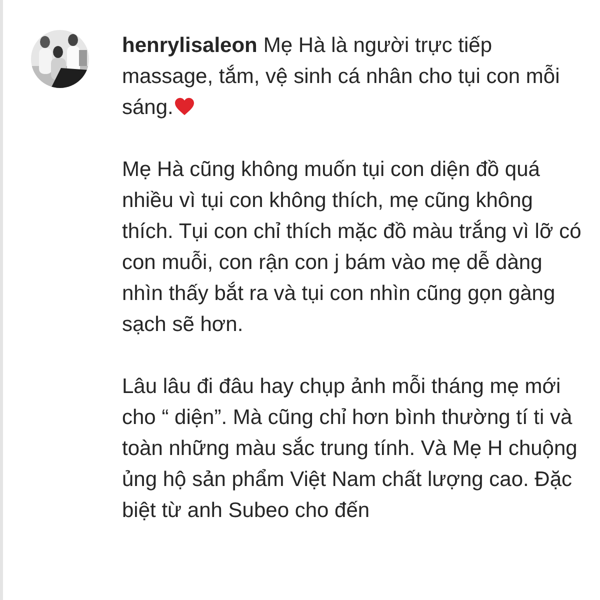  Describe the element at coordinates (341, 77) in the screenshot. I see `comment-paragraph: henrylisaleon Mẹ Hà là người trực tiếp massage, tắm, vệ sinh cá nhân cho tụi con mỗi sáng.` at that location.